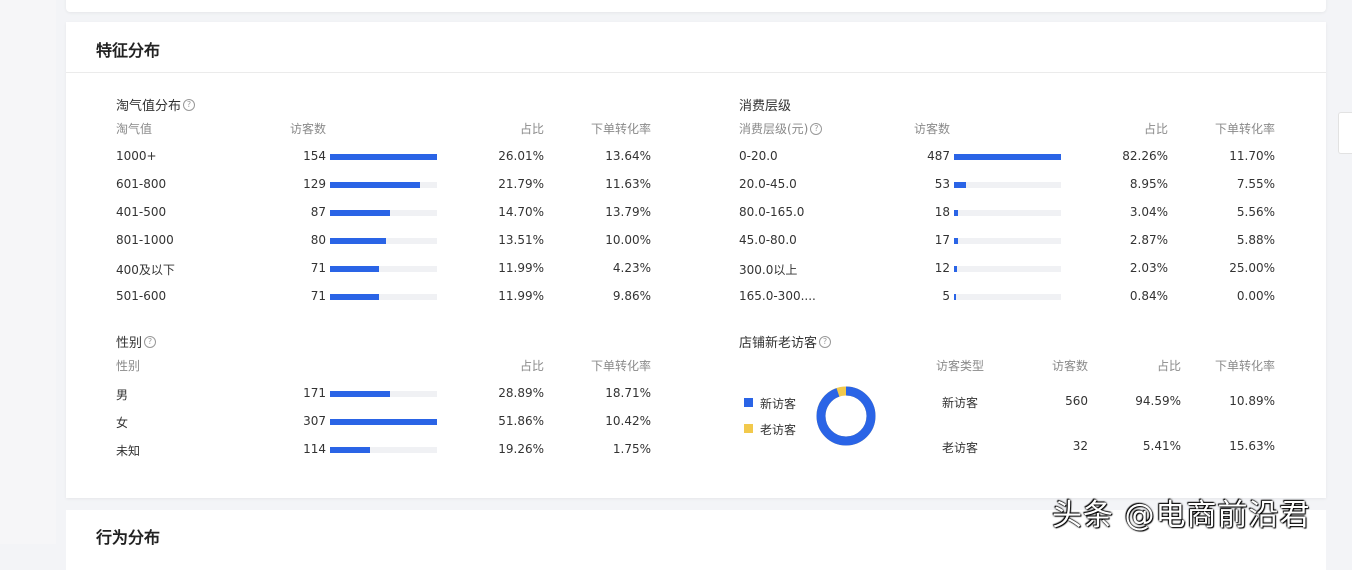  I want to click on previous-card, so click(696, 6).